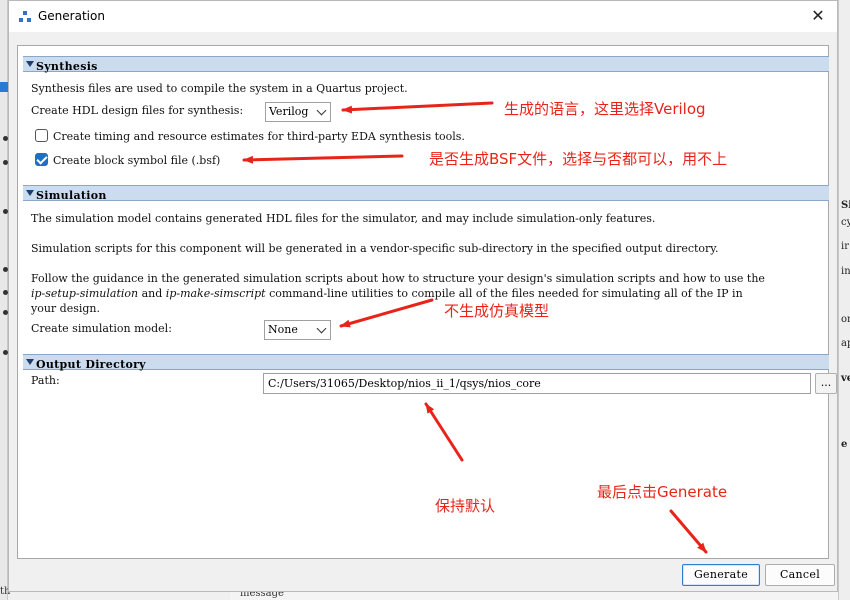 The image size is (850, 600). I want to click on annotation-arrow-language, so click(417, 107).